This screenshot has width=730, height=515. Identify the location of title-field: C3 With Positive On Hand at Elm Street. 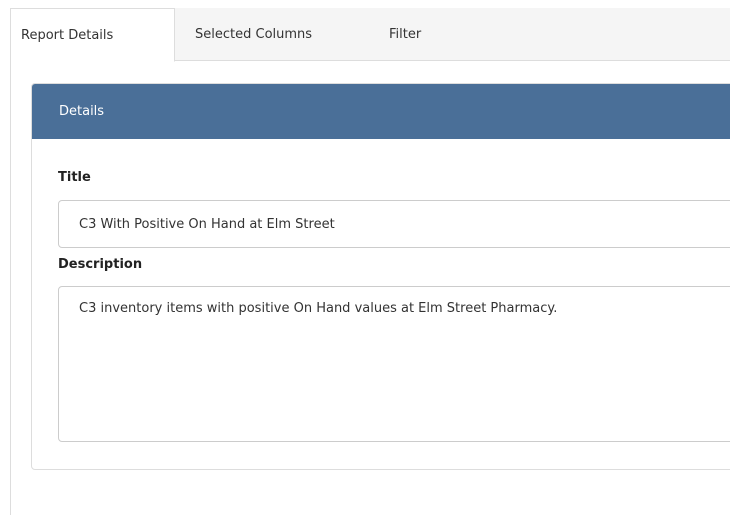
(394, 224).